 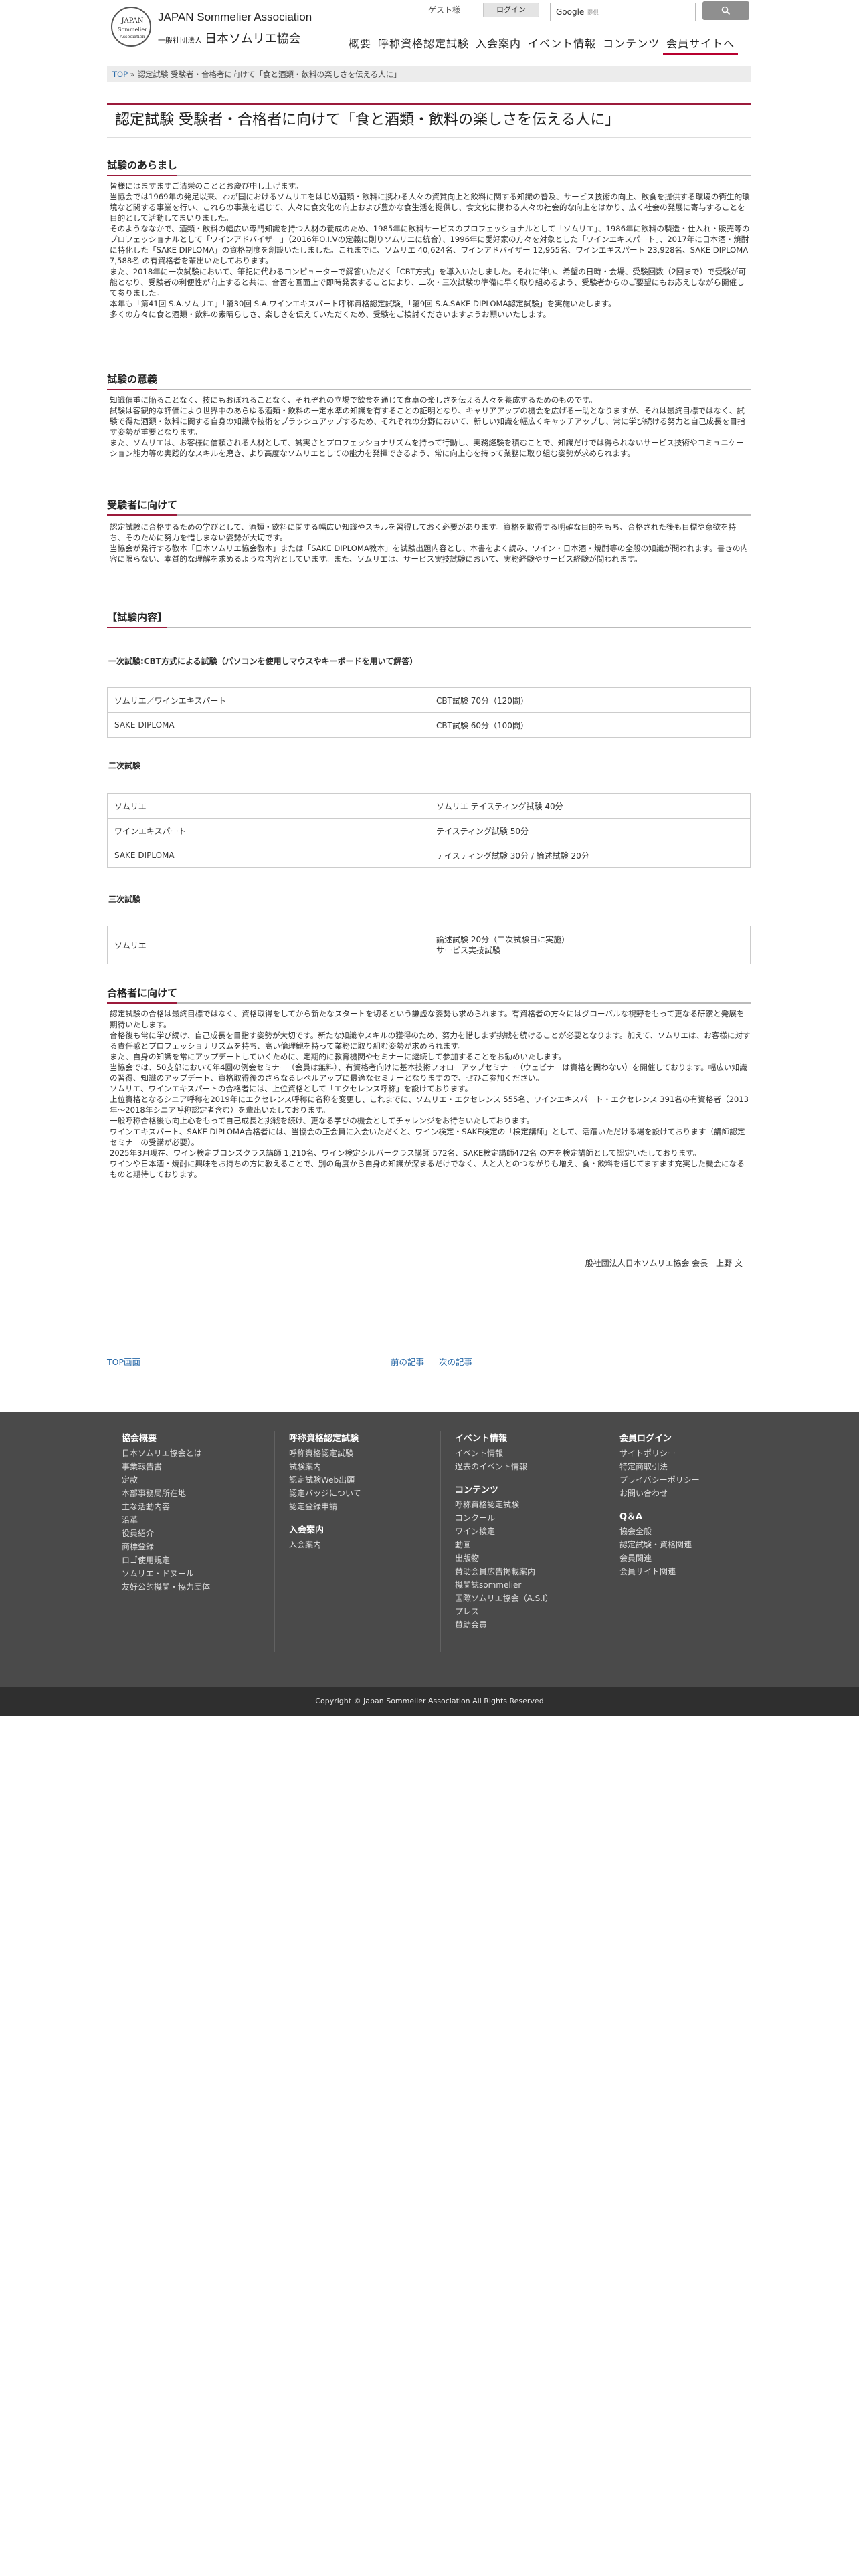 I want to click on table-row: SAKE DIPLOMA テイスティング試験 30分 / 論述試験 20分, so click(x=429, y=856).